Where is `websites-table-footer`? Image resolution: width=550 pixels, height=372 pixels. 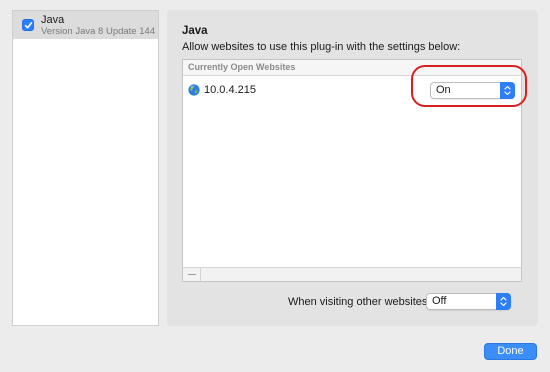 websites-table-footer is located at coordinates (352, 274).